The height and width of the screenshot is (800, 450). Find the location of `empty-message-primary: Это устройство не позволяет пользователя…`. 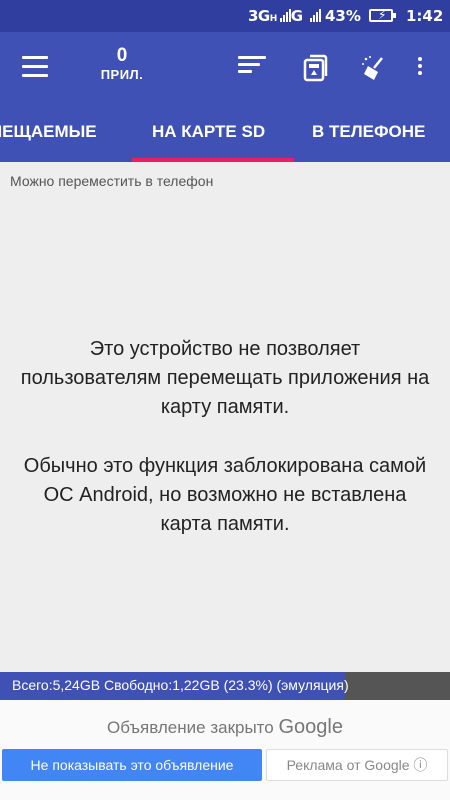

empty-message-primary: Это устройство не позволяет пользователя… is located at coordinates (225, 378).